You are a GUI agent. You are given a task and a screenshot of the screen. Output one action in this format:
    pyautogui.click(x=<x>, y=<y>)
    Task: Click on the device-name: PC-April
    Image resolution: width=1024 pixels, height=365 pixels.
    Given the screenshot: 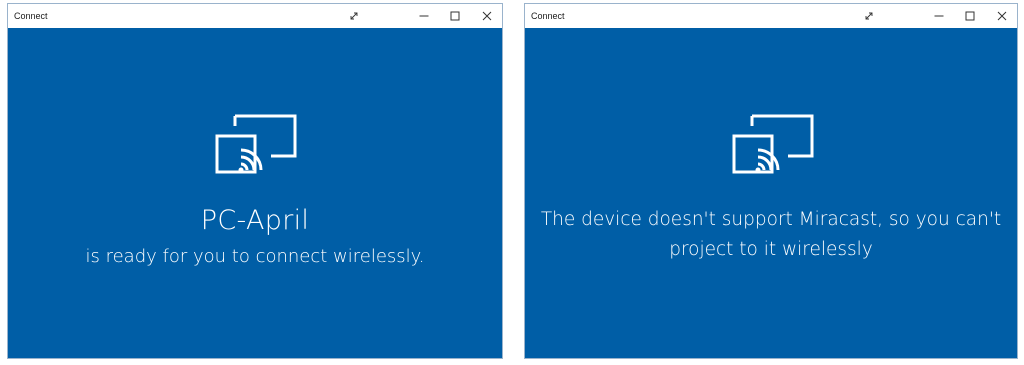 What is the action you would take?
    pyautogui.click(x=255, y=220)
    